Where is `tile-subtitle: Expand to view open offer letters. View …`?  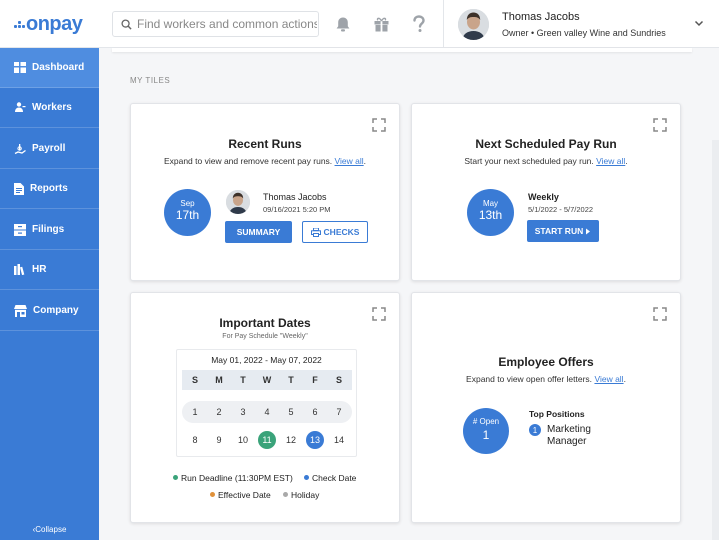
tile-subtitle: Expand to view open offer letters. View … is located at coordinates (546, 379).